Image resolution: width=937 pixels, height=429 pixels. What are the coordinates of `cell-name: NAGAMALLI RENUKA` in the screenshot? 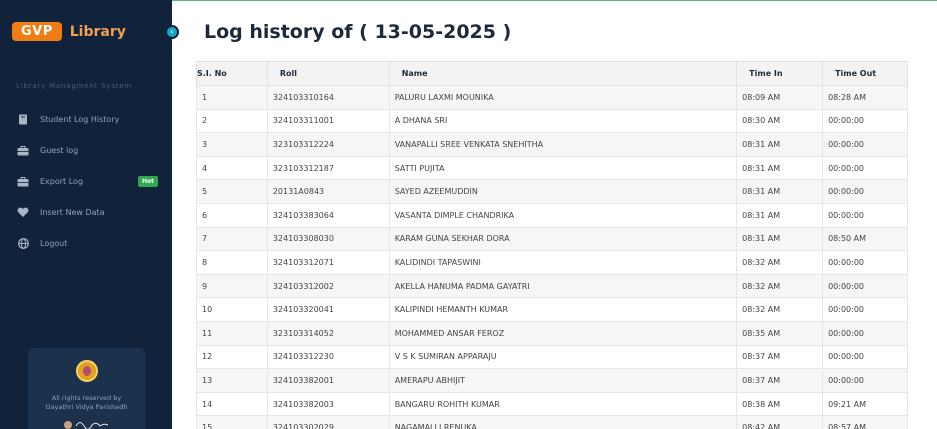 It's located at (563, 422).